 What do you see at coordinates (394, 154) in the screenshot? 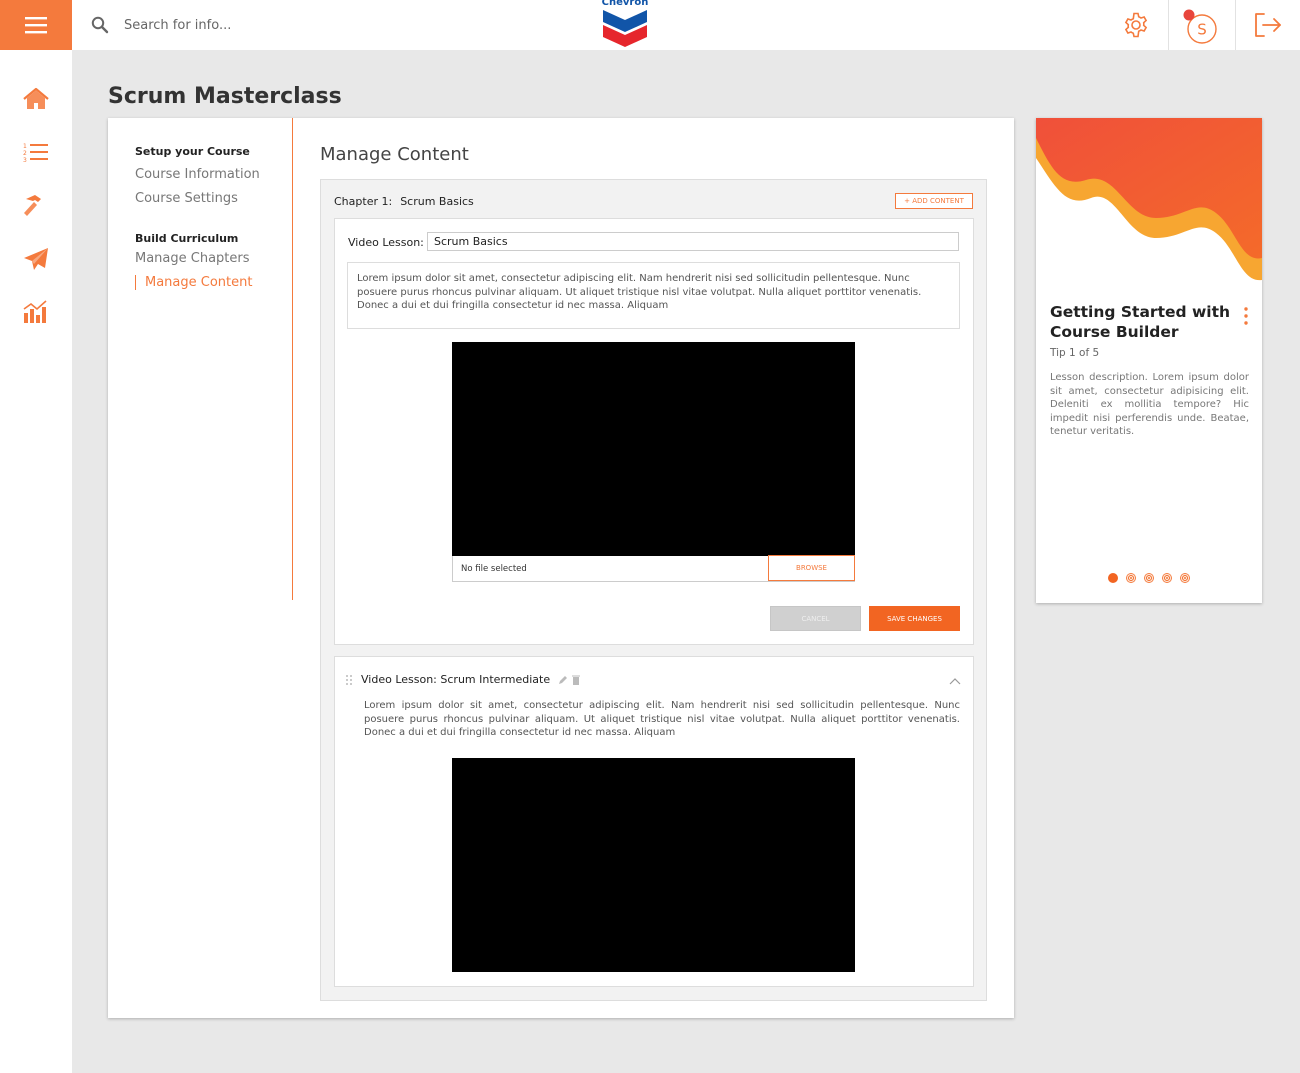
I see `content-title: Manage Content` at bounding box center [394, 154].